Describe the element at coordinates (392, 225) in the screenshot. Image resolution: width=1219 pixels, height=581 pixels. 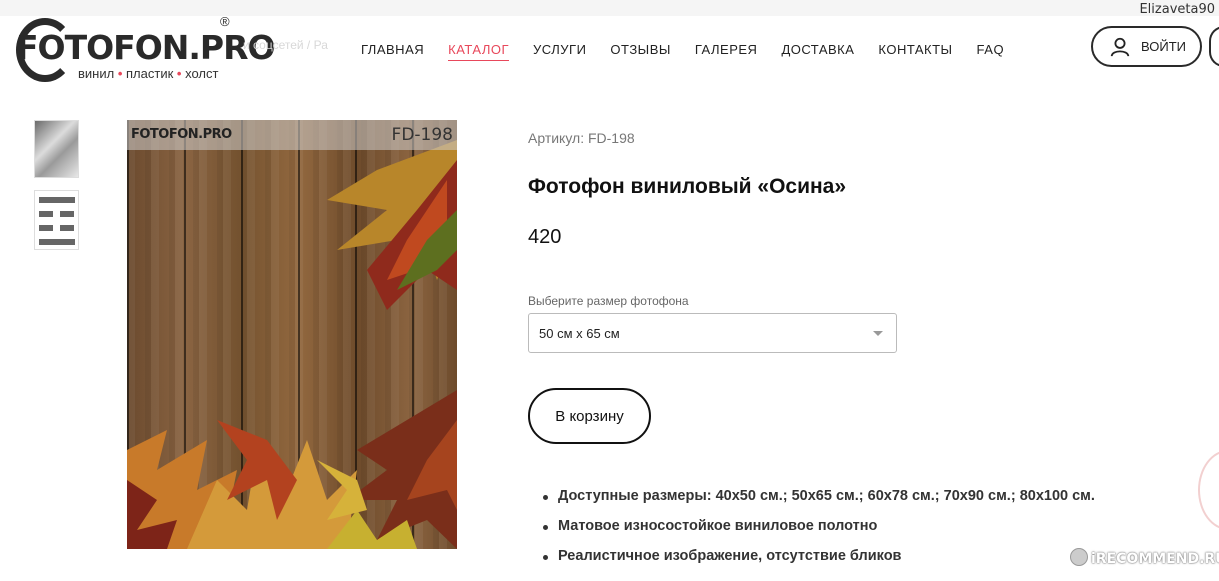
I see `leaf-top-right` at that location.